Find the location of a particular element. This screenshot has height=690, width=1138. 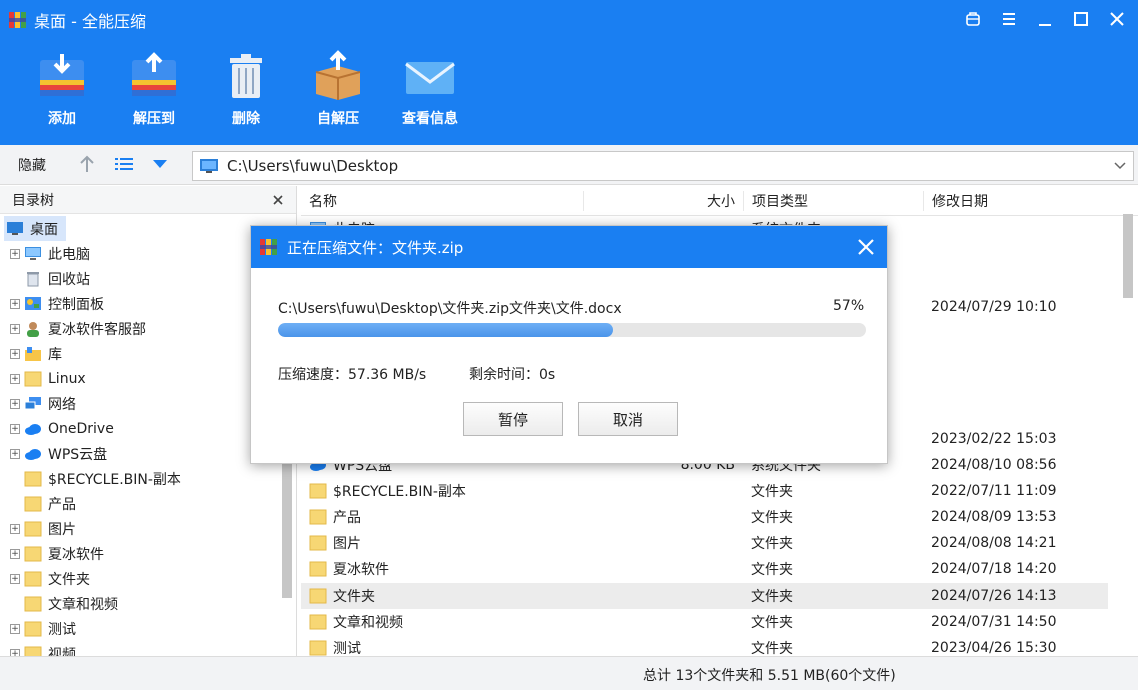

tree-item: 文章和视频 is located at coordinates (148, 603).